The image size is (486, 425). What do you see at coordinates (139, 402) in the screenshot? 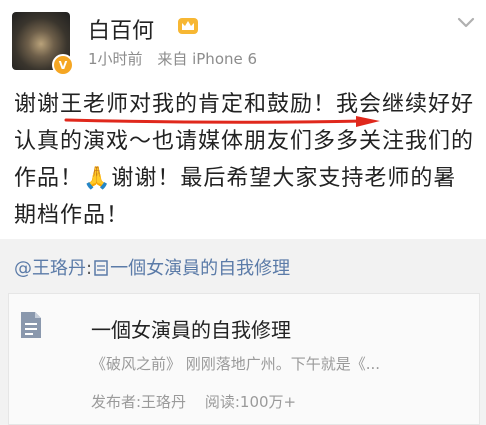
I see `card-publisher: 发布者:王珞丹` at bounding box center [139, 402].